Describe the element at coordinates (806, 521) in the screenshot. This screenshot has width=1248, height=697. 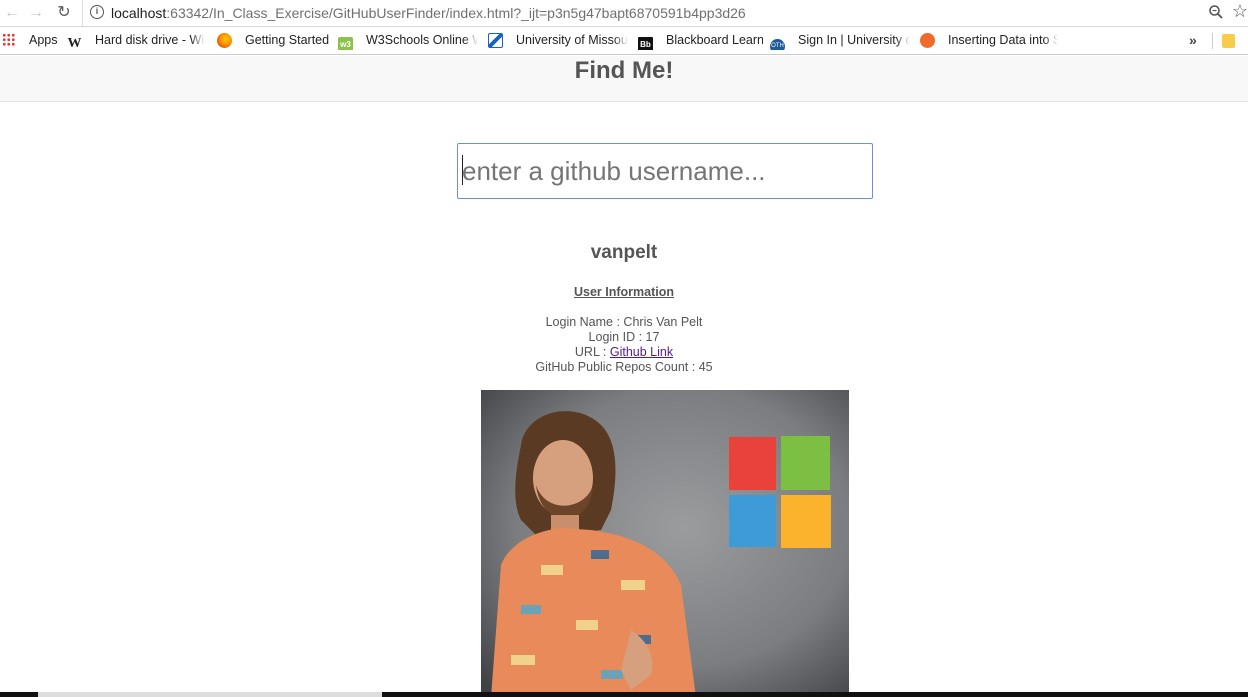
I see `logo-square-yellow` at that location.